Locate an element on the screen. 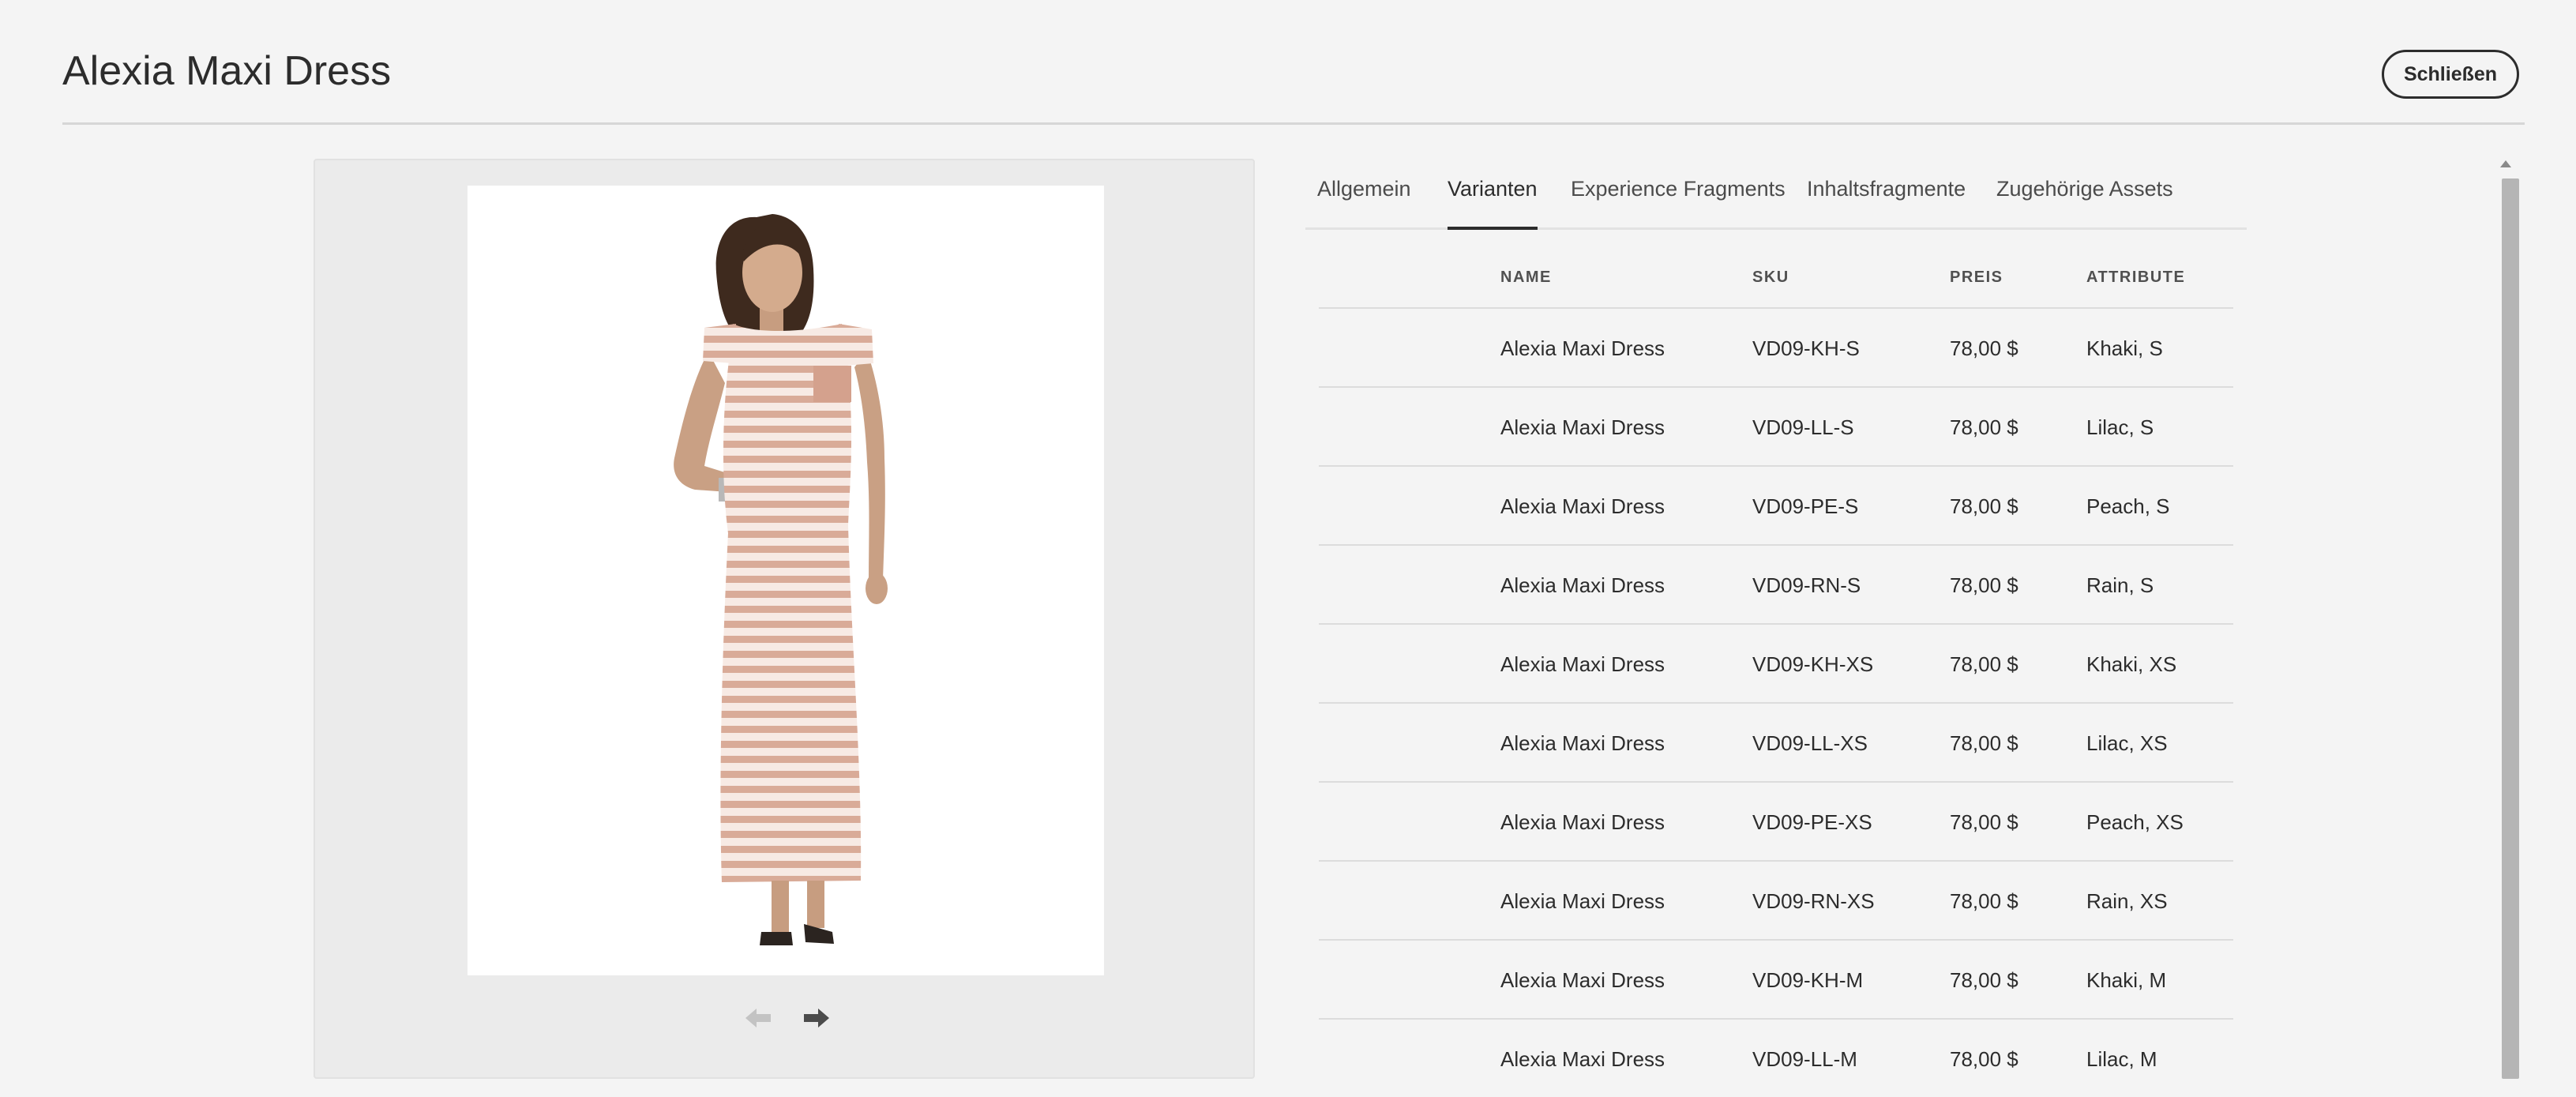  column-header-price: PREIS is located at coordinates (1976, 278).